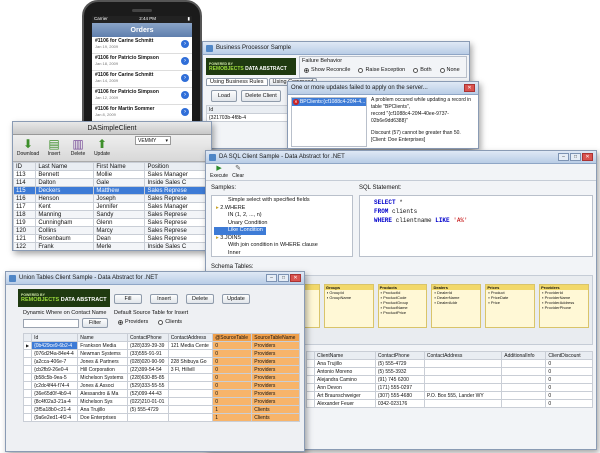 The height and width of the screenshot is (453, 600). Describe the element at coordinates (112, 190) in the screenshot. I see `table-row: 115 Deckers Matthew Sales Represe` at that location.